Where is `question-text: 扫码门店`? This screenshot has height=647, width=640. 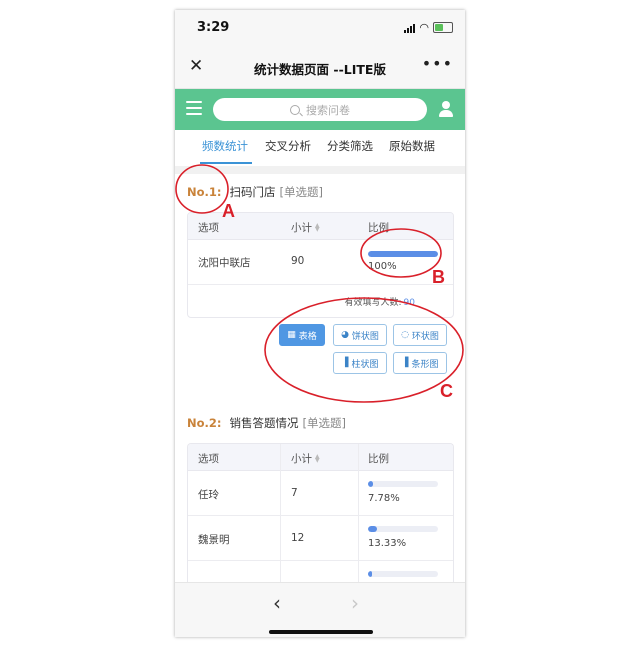 question-text: 扫码门店 is located at coordinates (252, 192).